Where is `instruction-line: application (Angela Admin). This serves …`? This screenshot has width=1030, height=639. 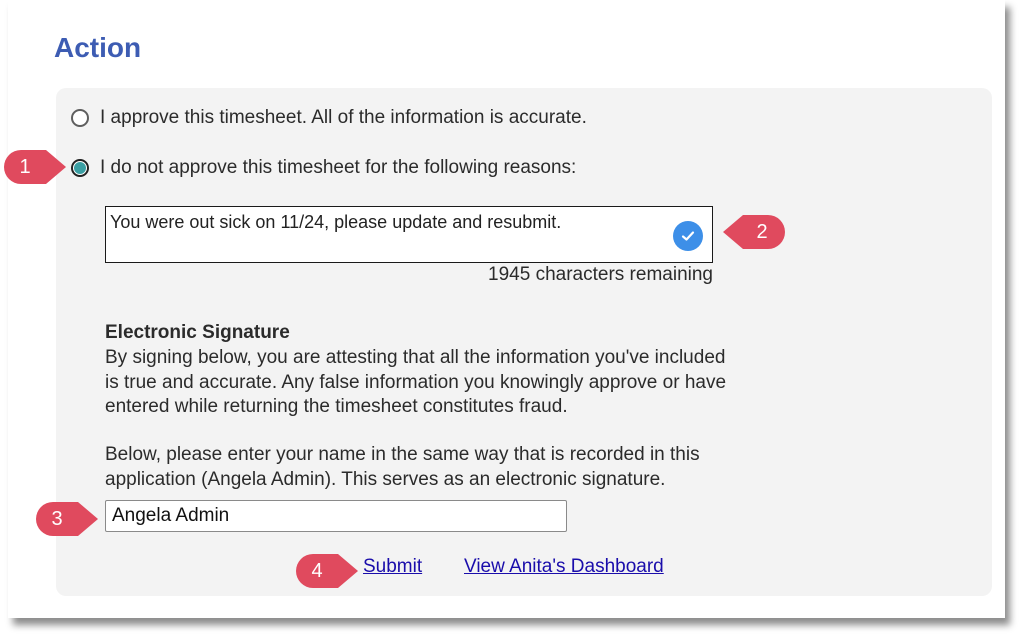 instruction-line: application (Angela Admin). This serves … is located at coordinates (385, 479).